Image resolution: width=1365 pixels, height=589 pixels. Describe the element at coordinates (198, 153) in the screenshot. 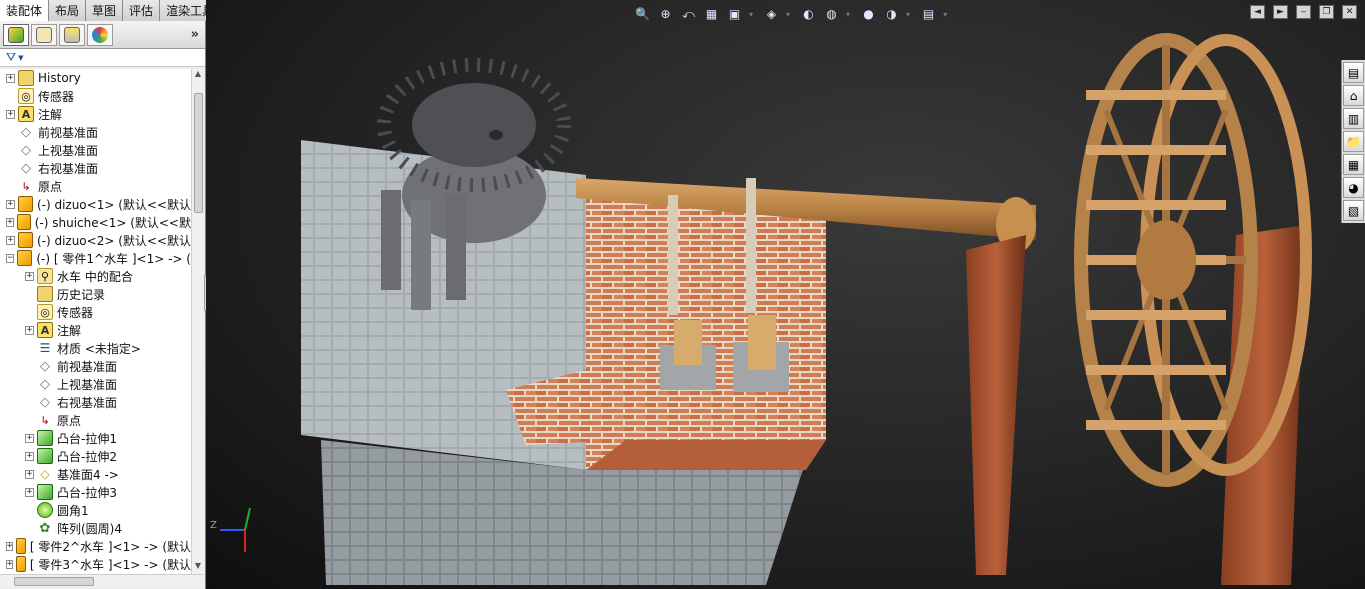

I see `scroll-thumb` at that location.